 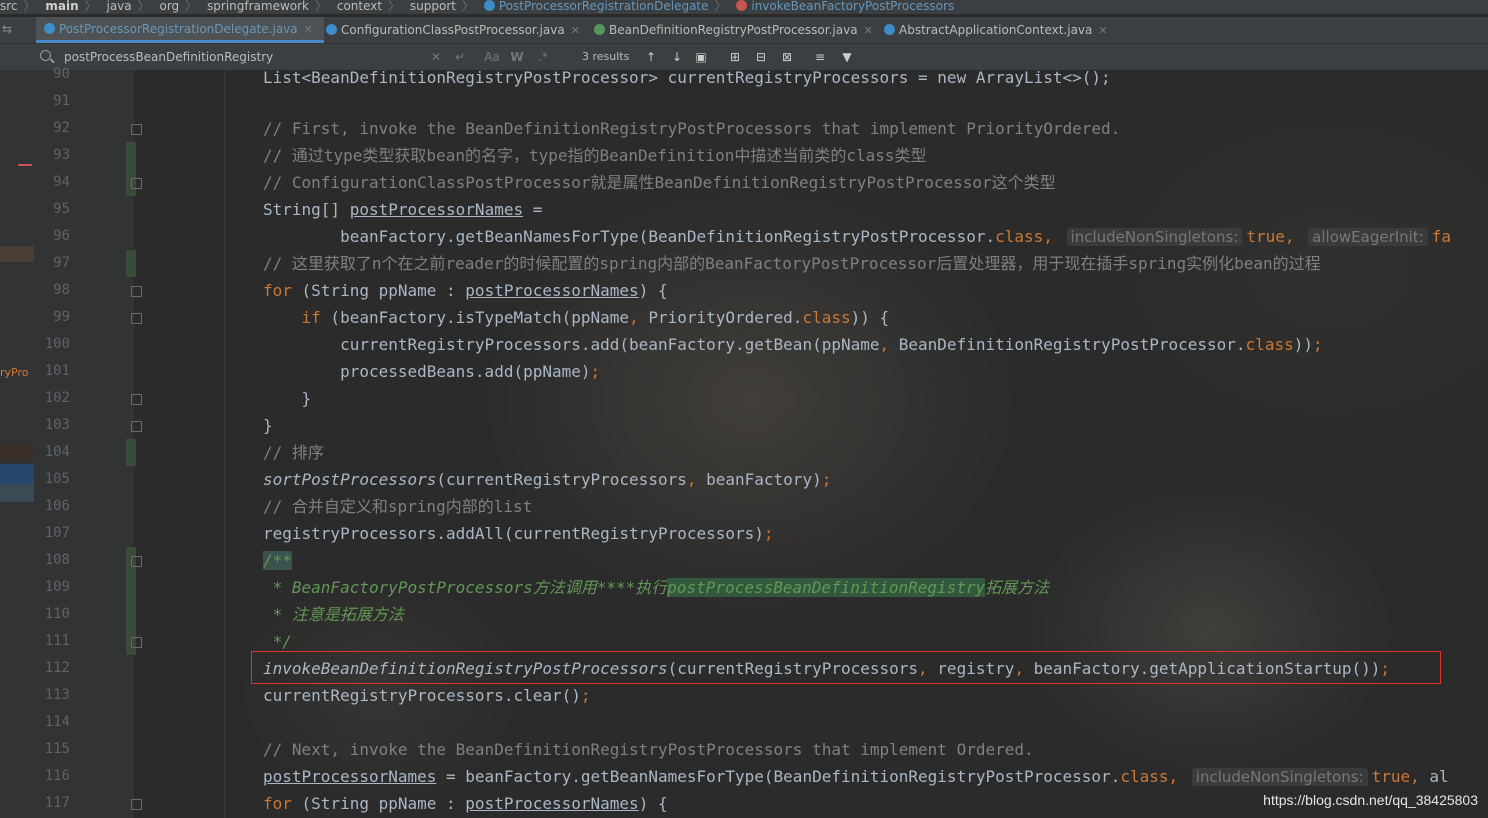 I want to click on gutter-side-label: ryPro, so click(x=14, y=372).